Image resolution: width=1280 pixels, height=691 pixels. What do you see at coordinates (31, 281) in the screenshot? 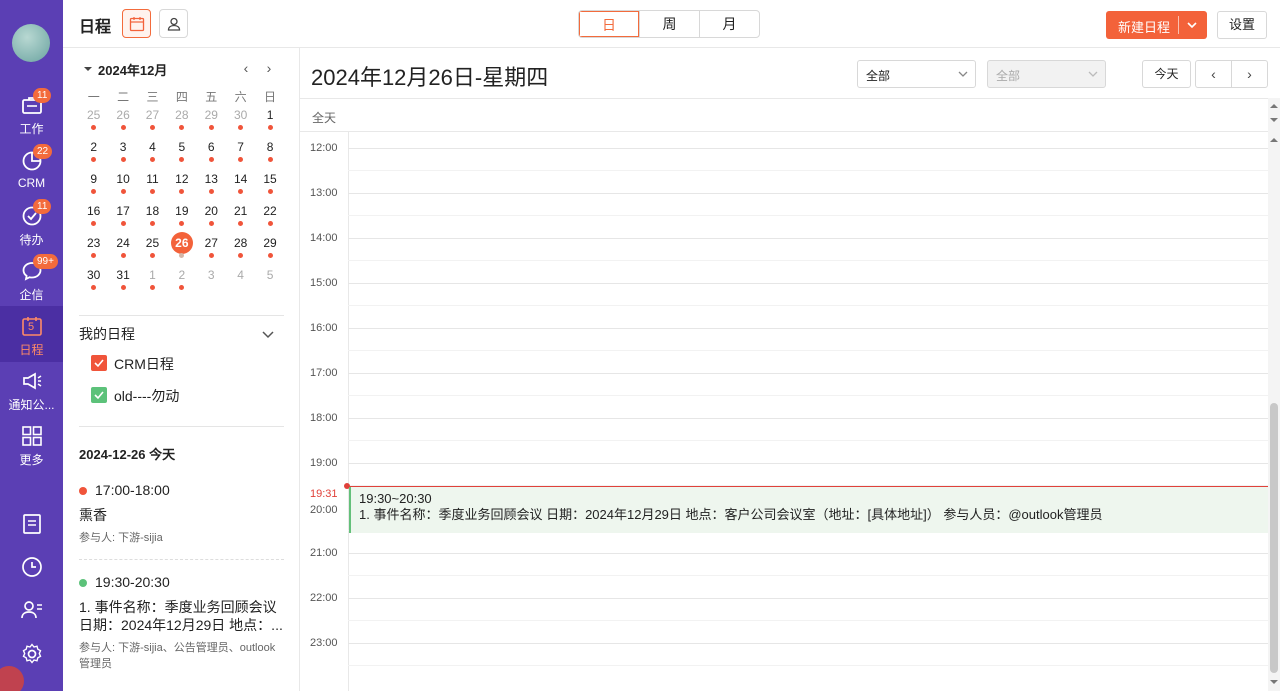
I see `nav-item-messages: 99+ 企信` at bounding box center [31, 281].